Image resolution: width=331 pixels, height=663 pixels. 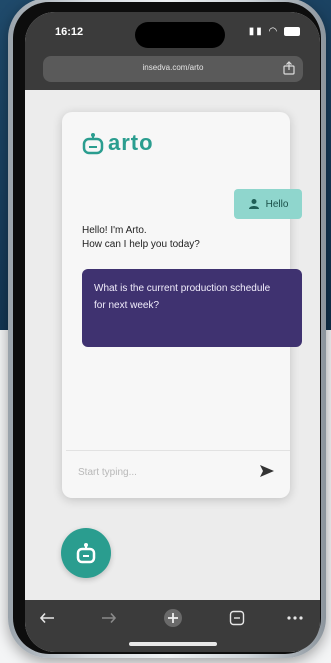 I want to click on forward-button, so click(x=109, y=618).